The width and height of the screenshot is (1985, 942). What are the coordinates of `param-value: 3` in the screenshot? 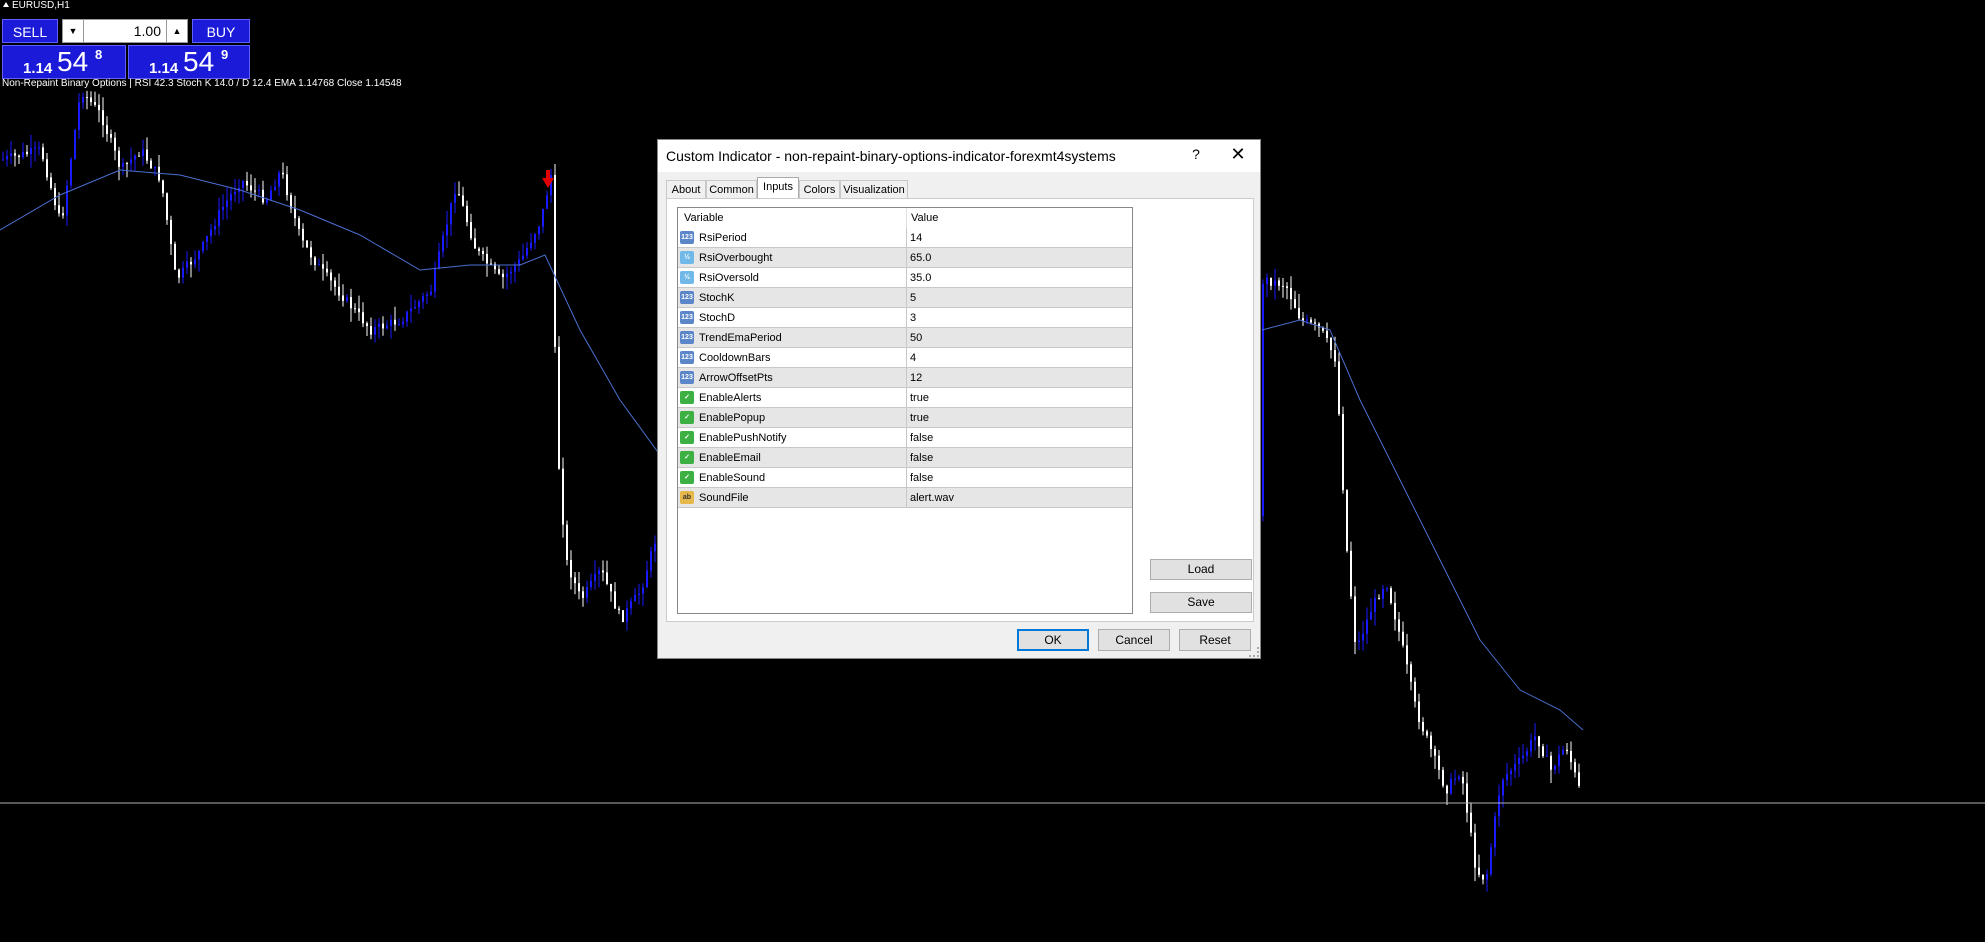 It's located at (1019, 317).